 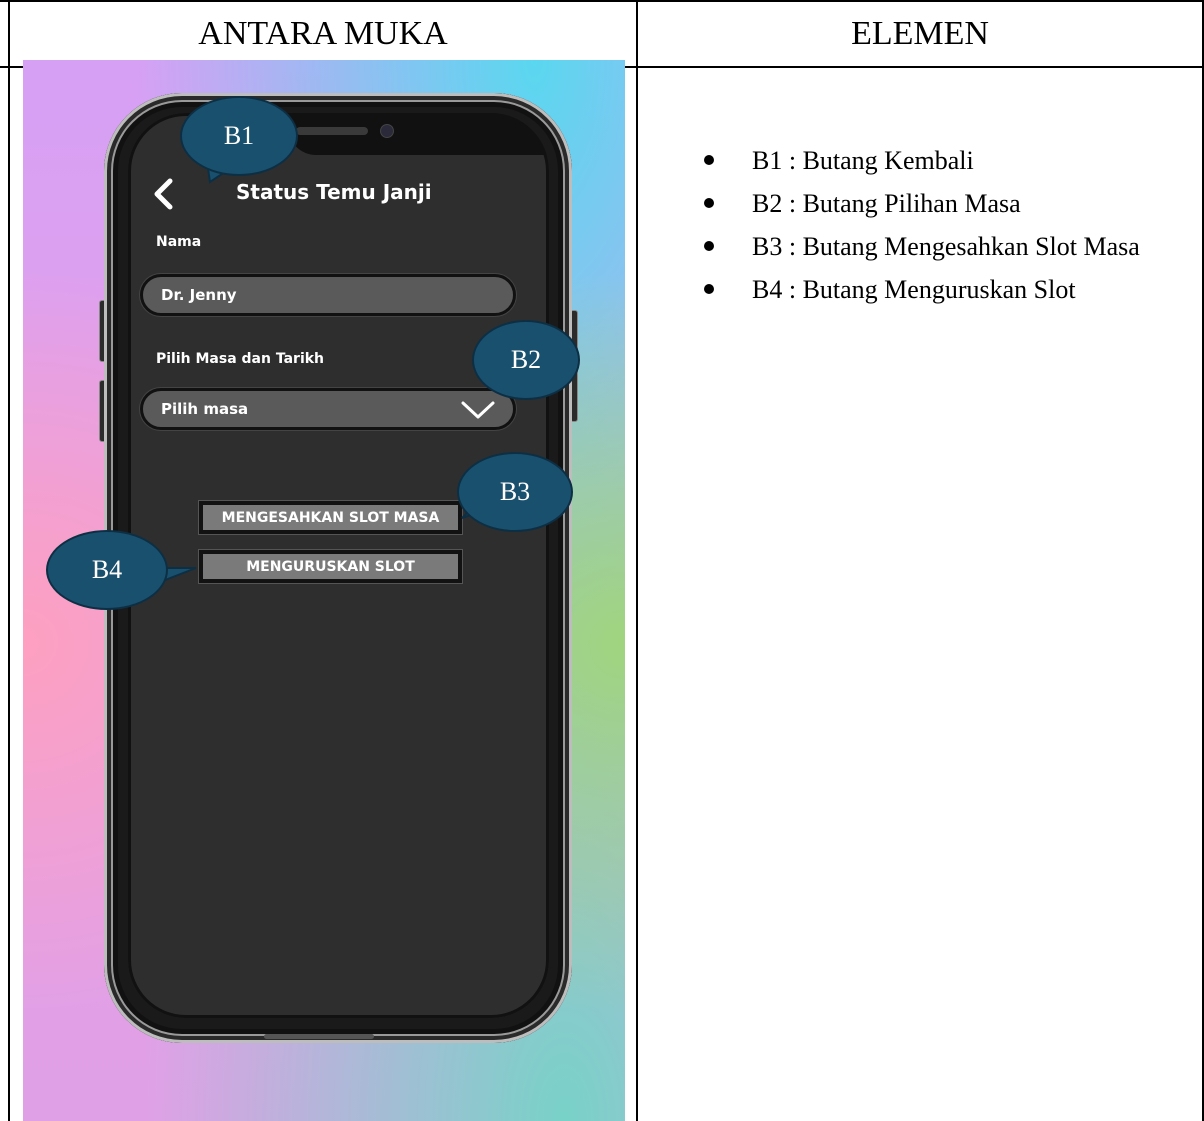 I want to click on list-item: B3 : Butang Mengesahkan Slot Masa, so click(x=935, y=246).